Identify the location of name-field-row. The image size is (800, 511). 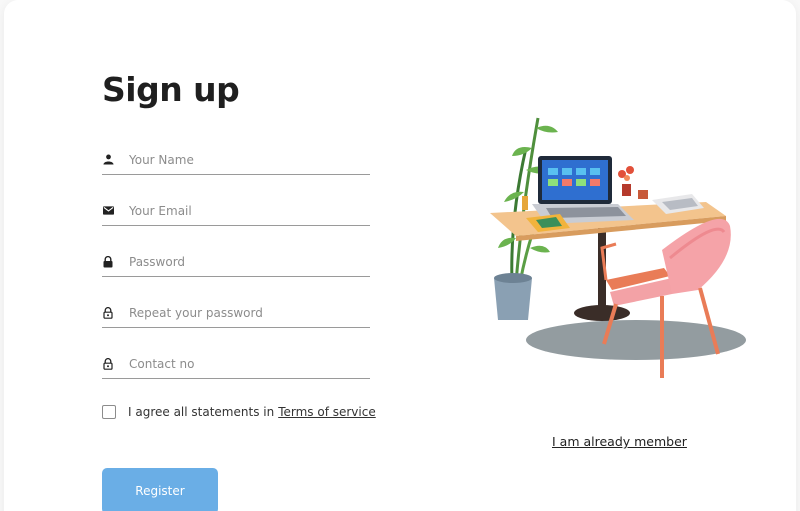
(236, 160).